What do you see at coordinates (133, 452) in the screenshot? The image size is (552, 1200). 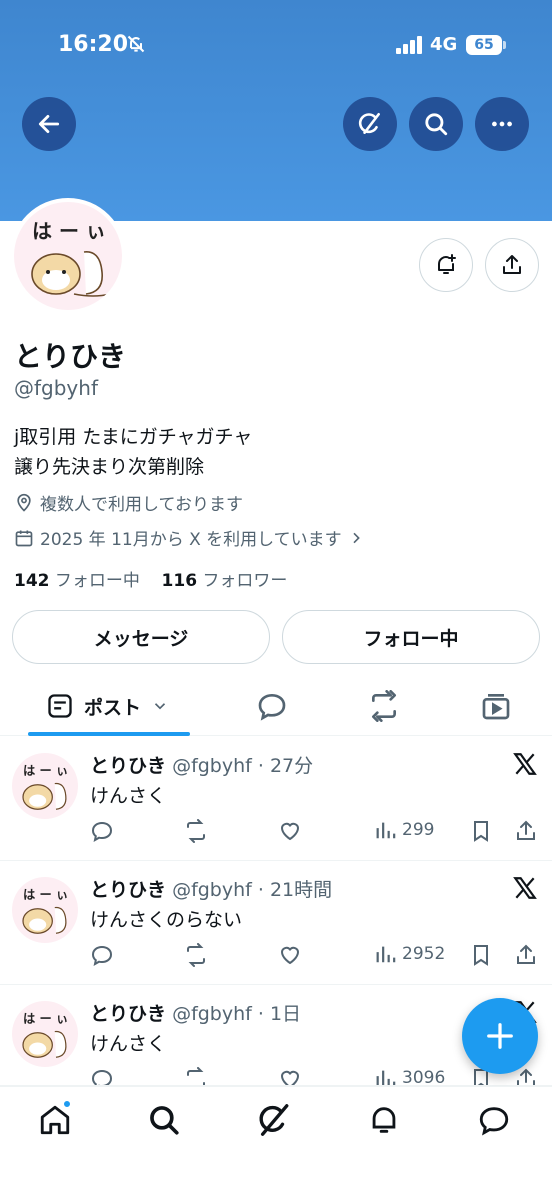 I see `profile-bio: j取引用 たまにガチャガチャ 譲り先決まり次第削除` at bounding box center [133, 452].